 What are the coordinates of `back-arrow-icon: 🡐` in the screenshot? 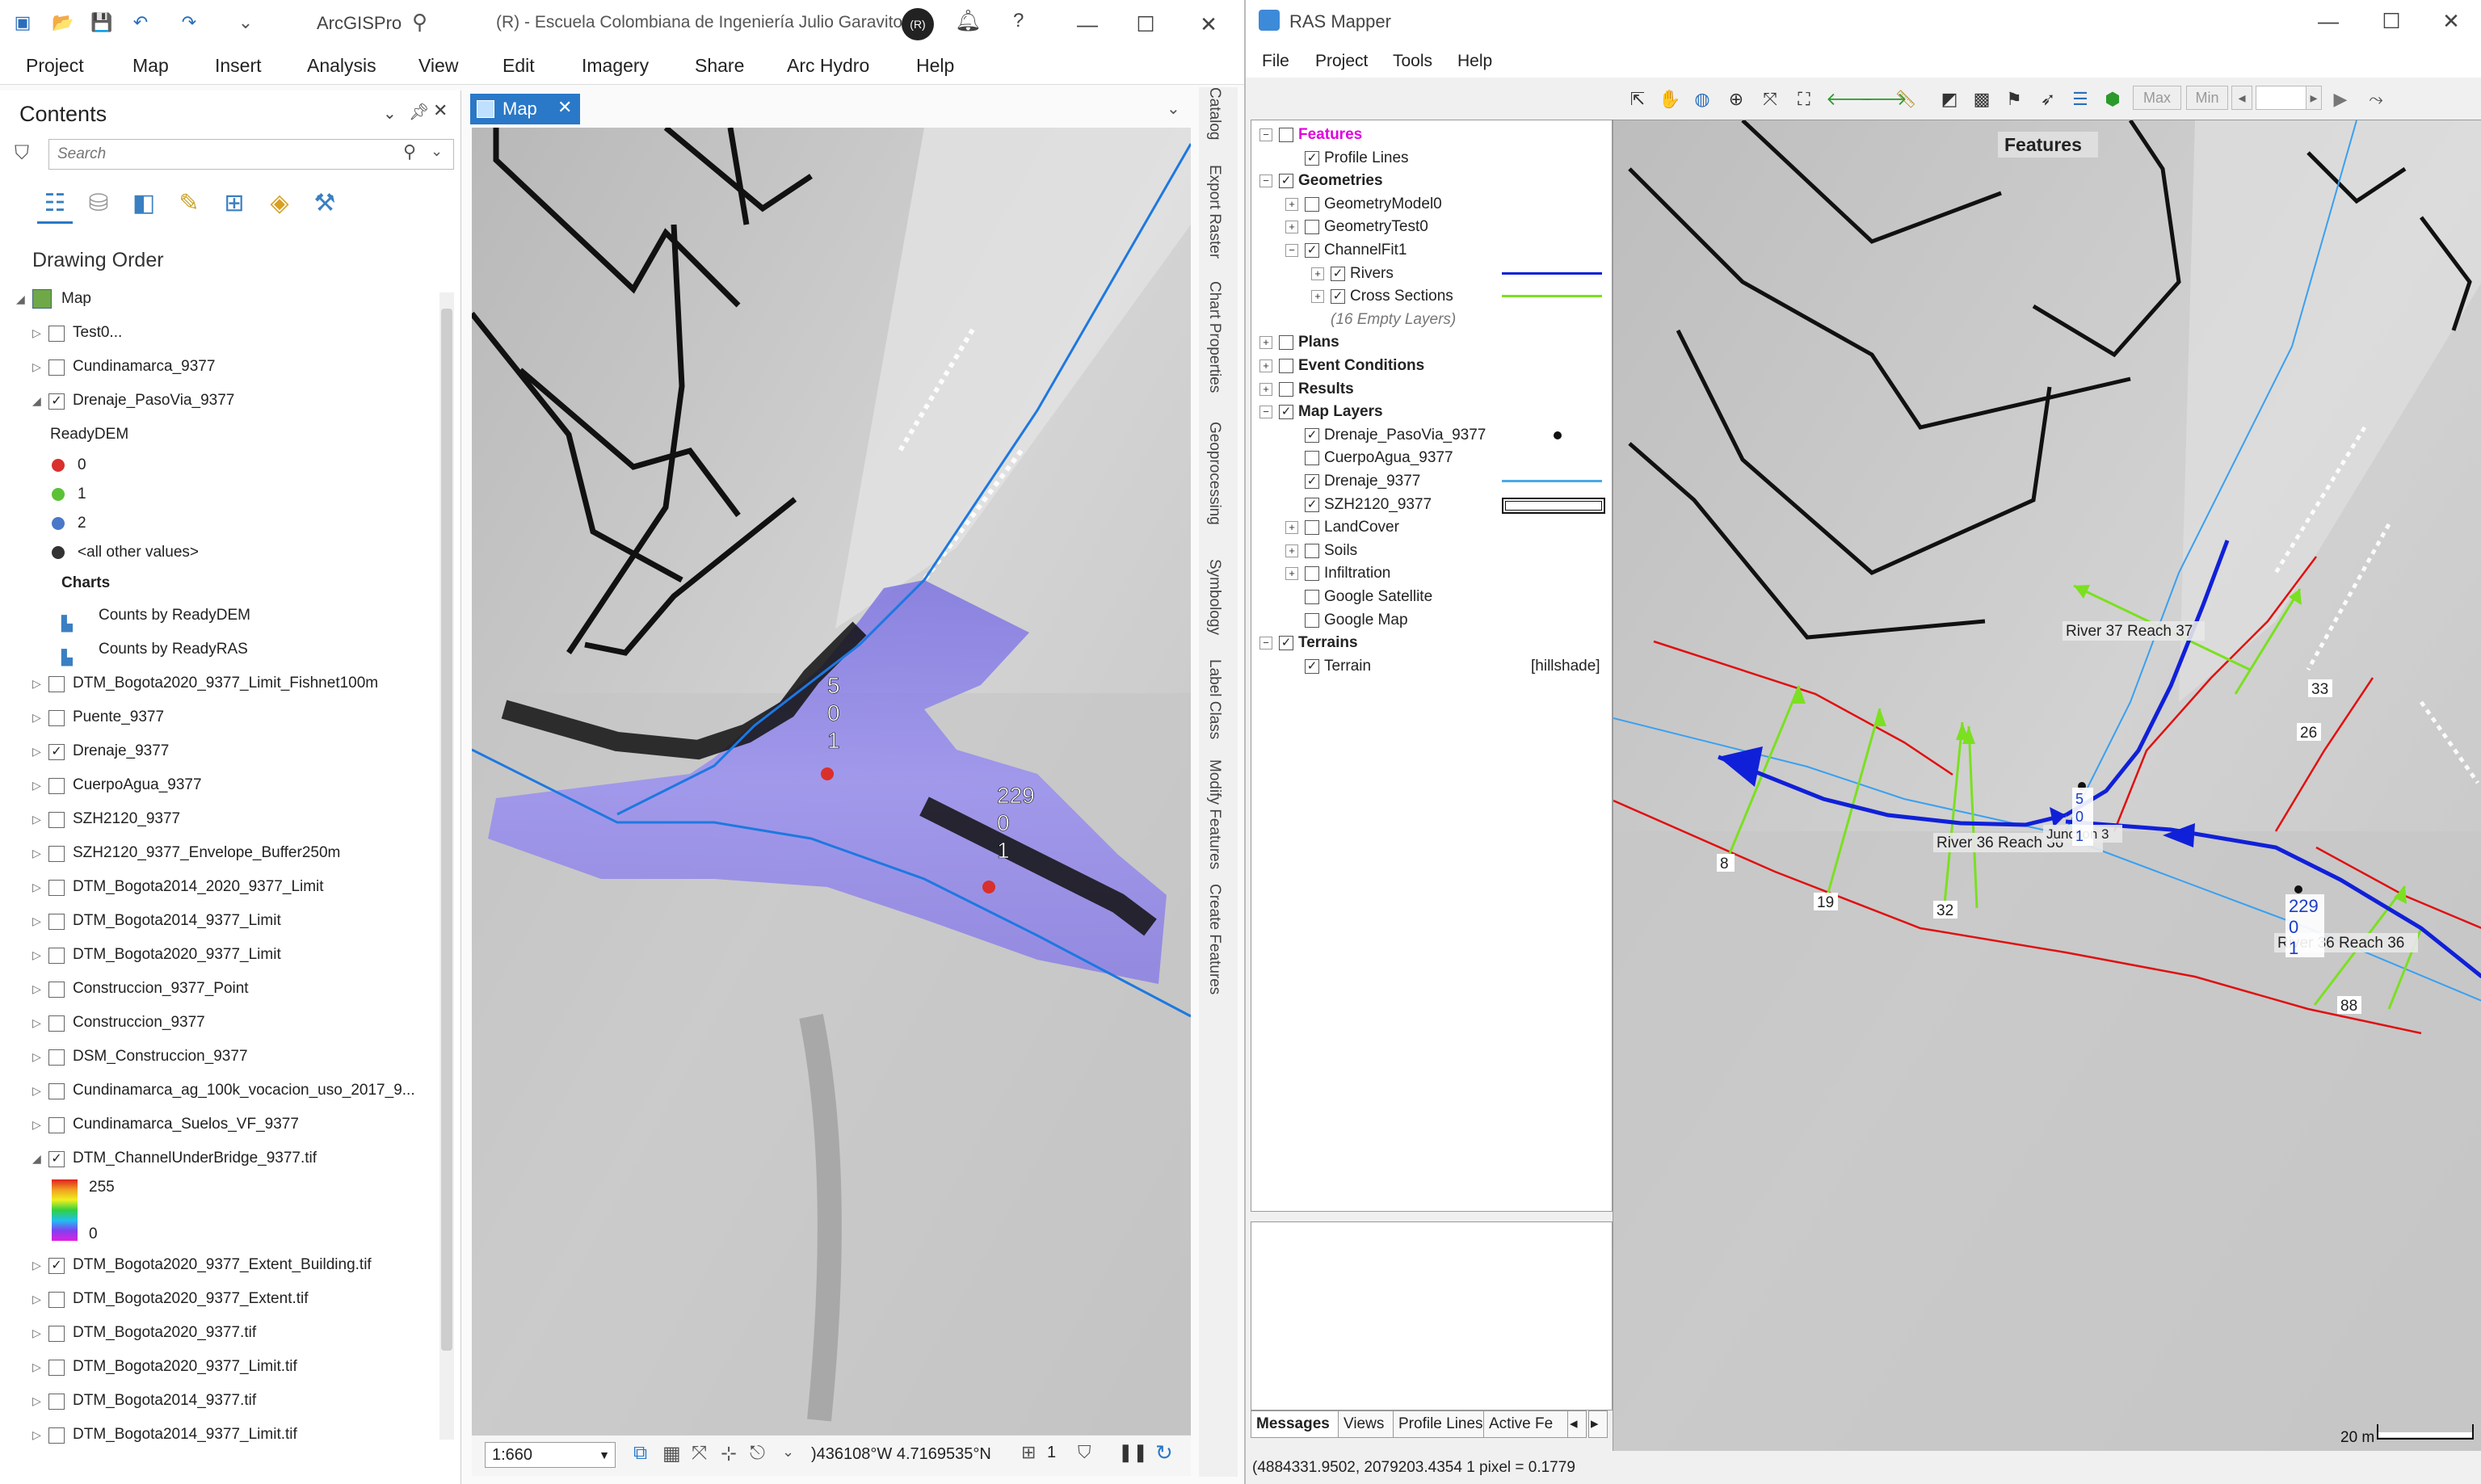 It's located at (1849, 99).